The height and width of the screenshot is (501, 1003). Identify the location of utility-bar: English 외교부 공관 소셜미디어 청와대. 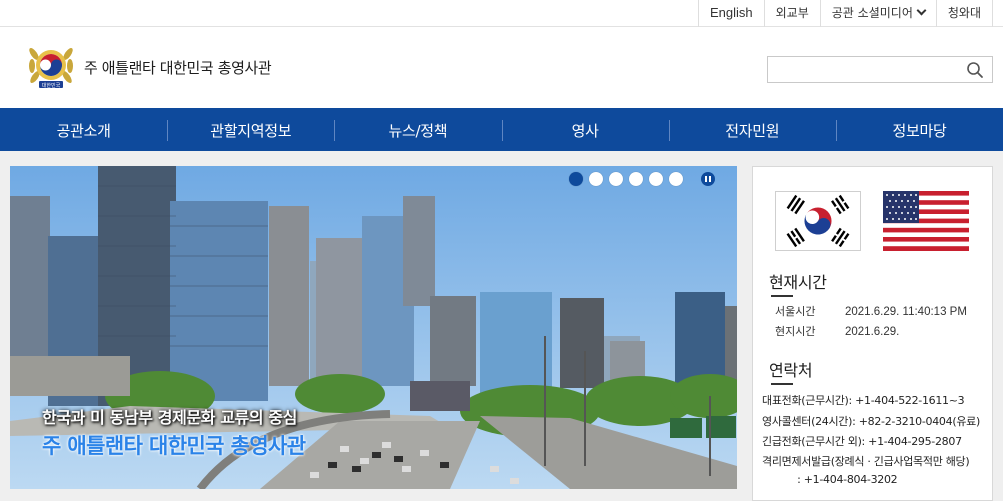
(501, 13).